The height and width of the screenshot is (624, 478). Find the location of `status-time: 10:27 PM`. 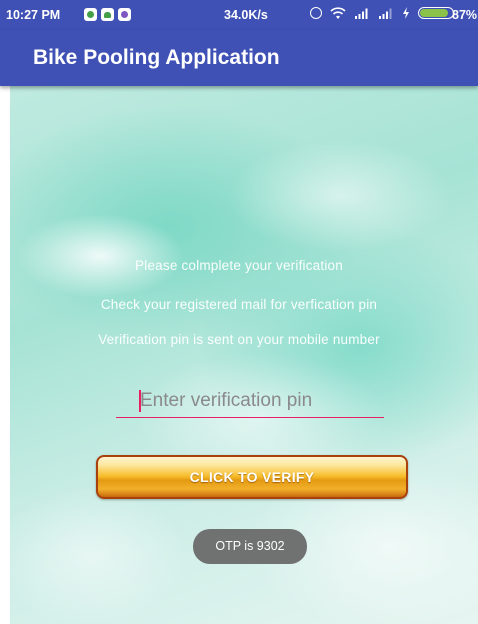

status-time: 10:27 PM is located at coordinates (33, 15).